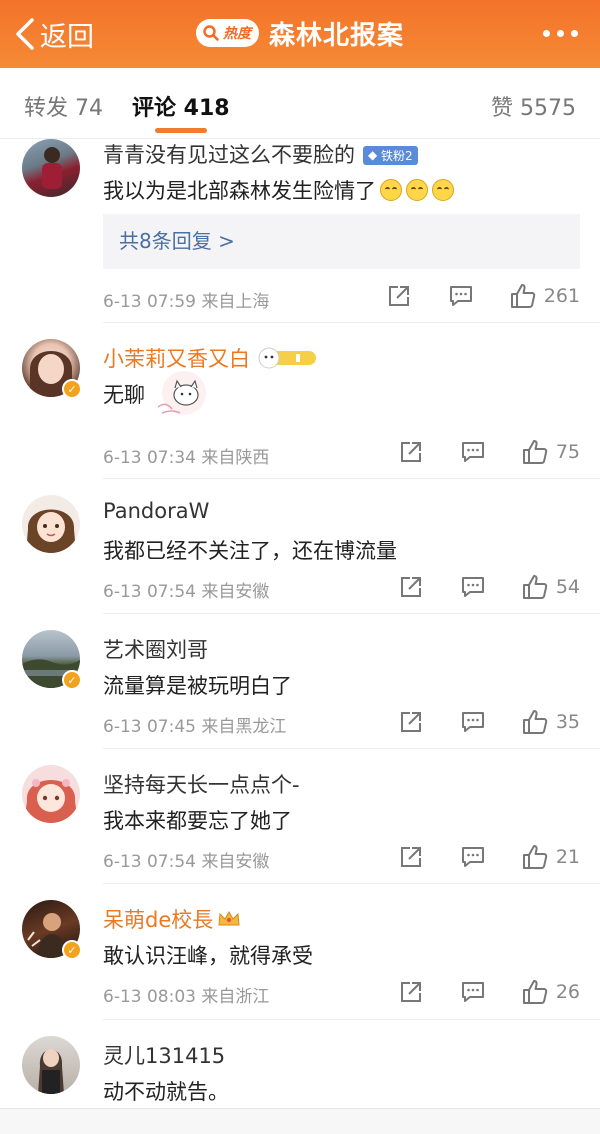  I want to click on like-count: 54, so click(567, 587).